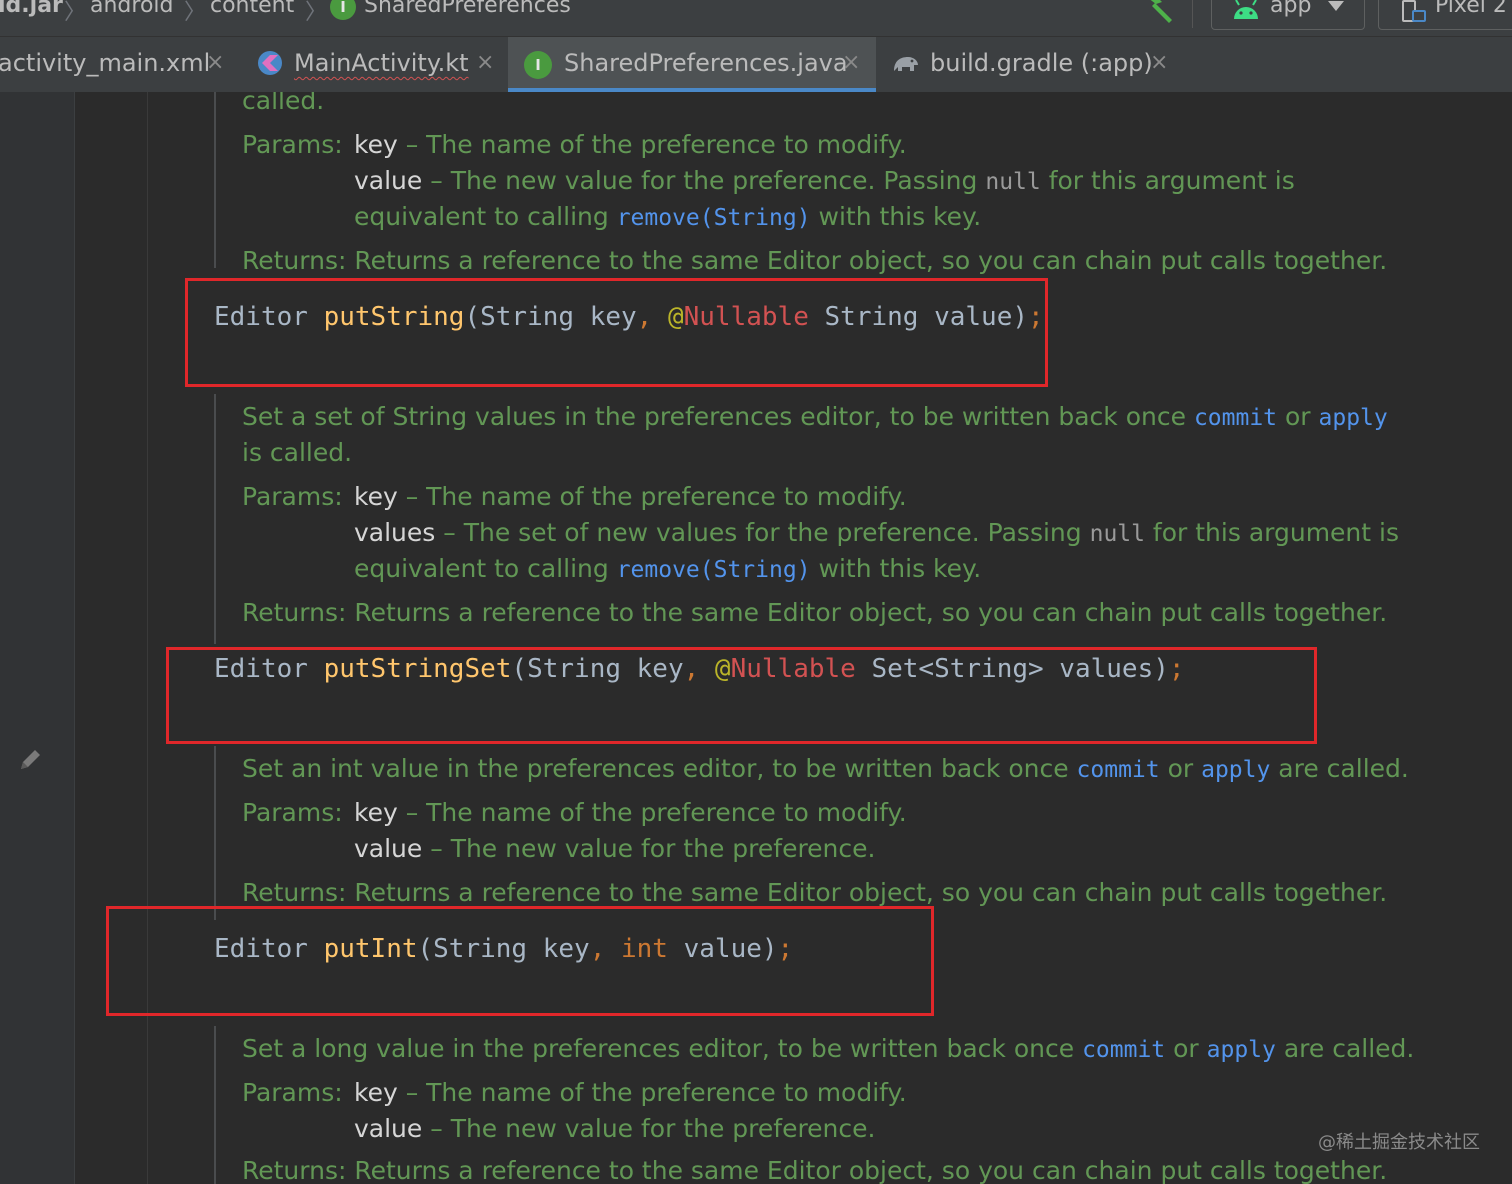 This screenshot has height=1184, width=1512. I want to click on doc-text-line: is called., so click(297, 452).